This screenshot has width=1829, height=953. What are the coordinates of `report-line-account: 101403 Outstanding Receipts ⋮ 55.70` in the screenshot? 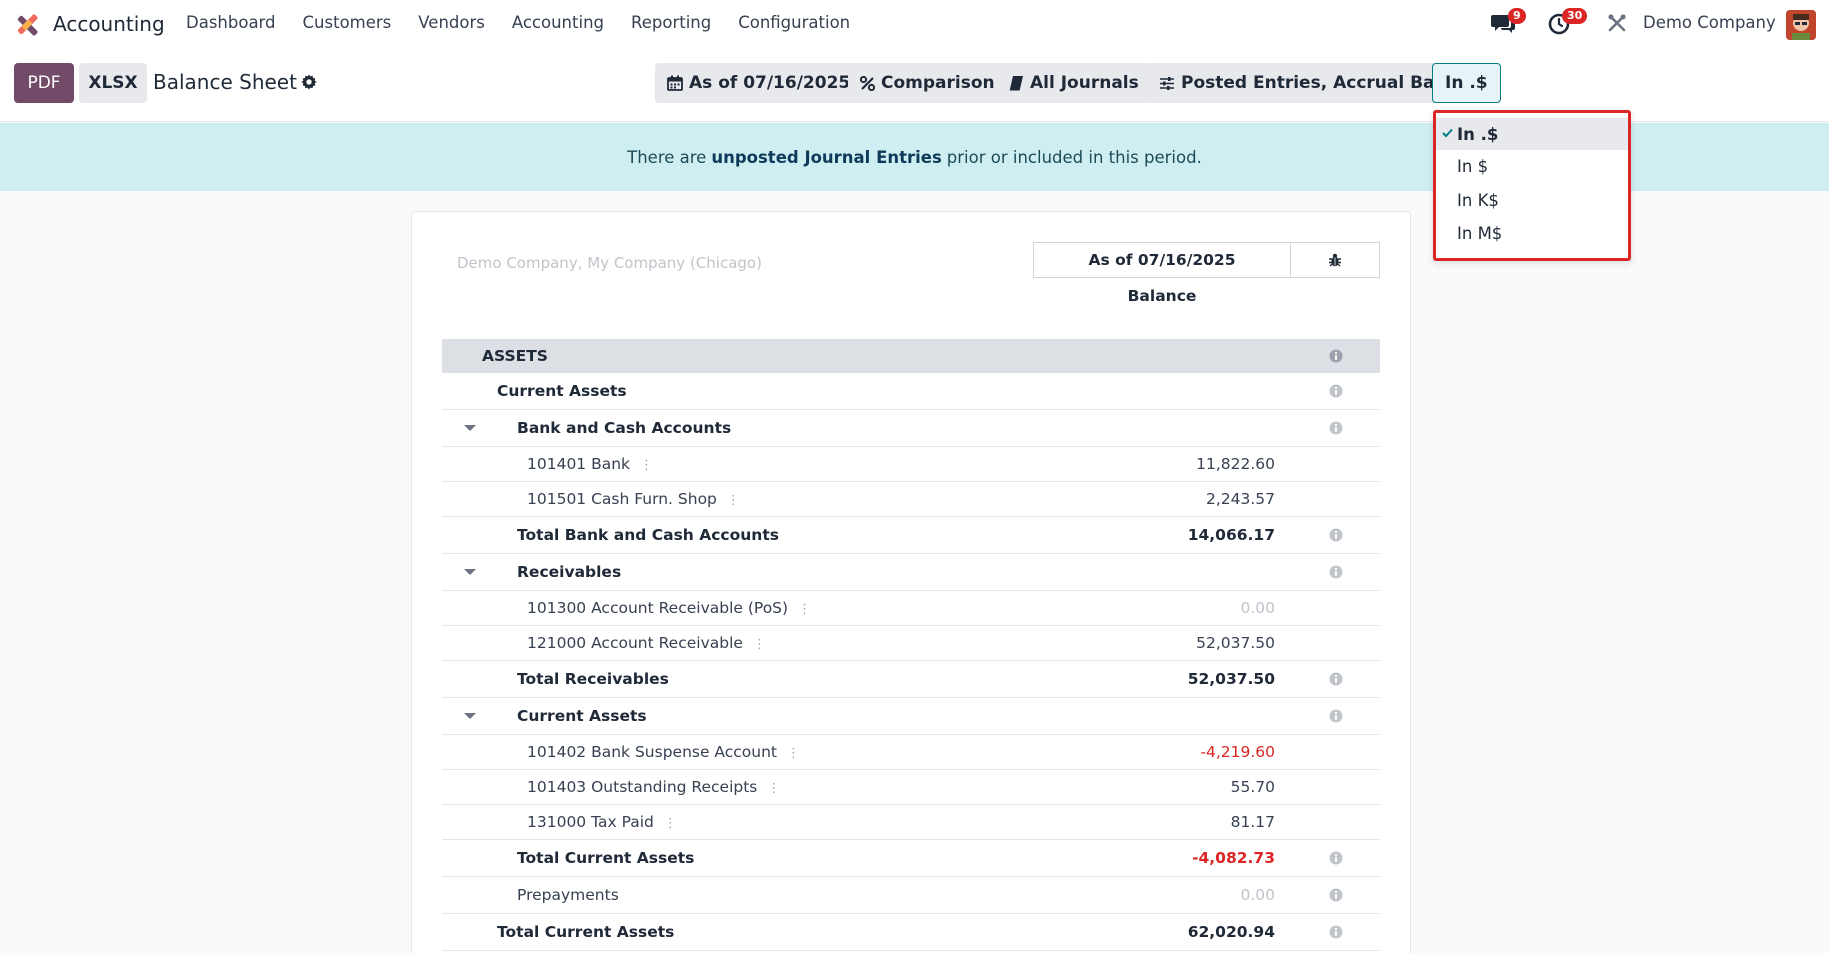 It's located at (911, 787).